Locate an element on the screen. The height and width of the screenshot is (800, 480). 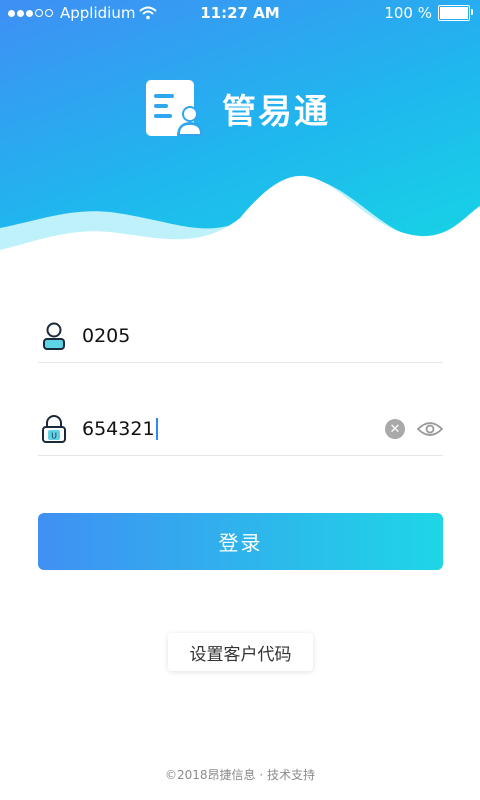
password-field: U 654321 ✕ is located at coordinates (240, 429).